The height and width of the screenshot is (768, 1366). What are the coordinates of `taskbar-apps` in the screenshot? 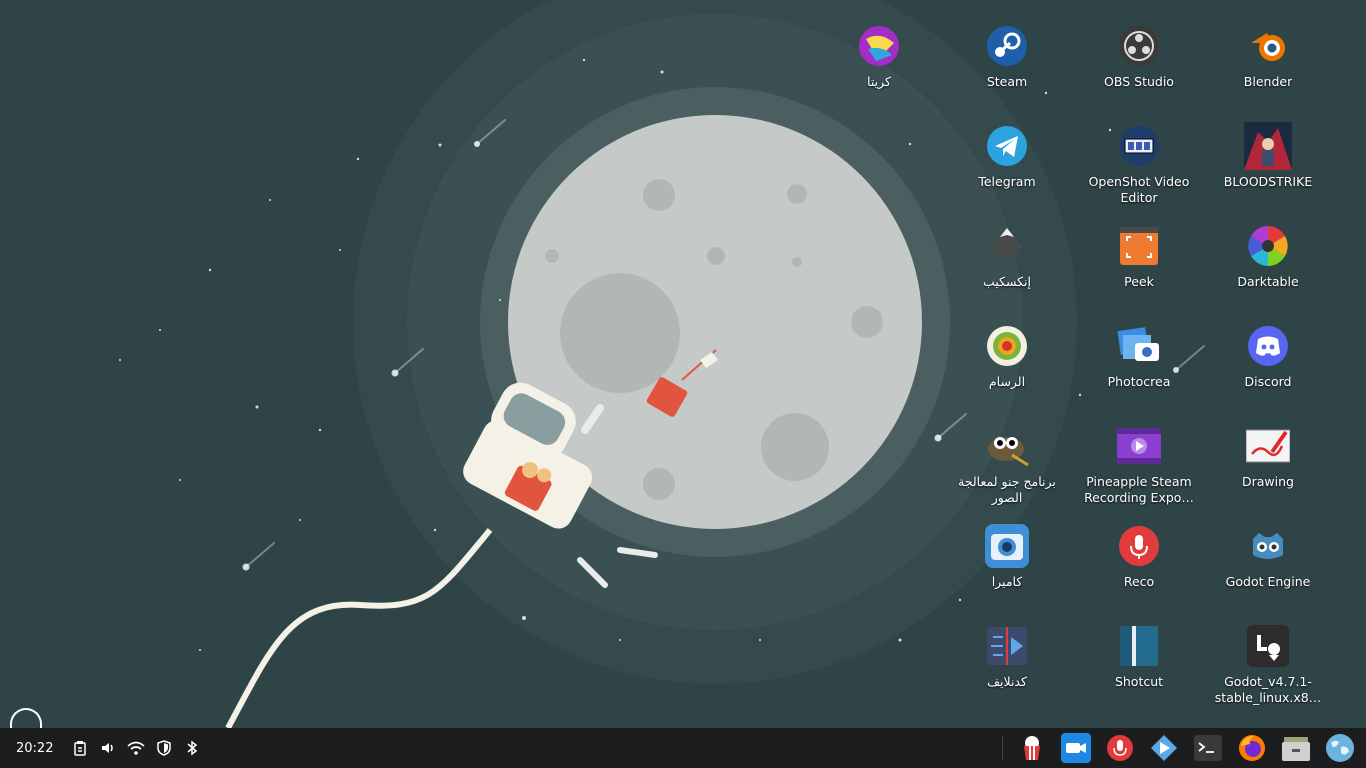 It's located at (1186, 748).